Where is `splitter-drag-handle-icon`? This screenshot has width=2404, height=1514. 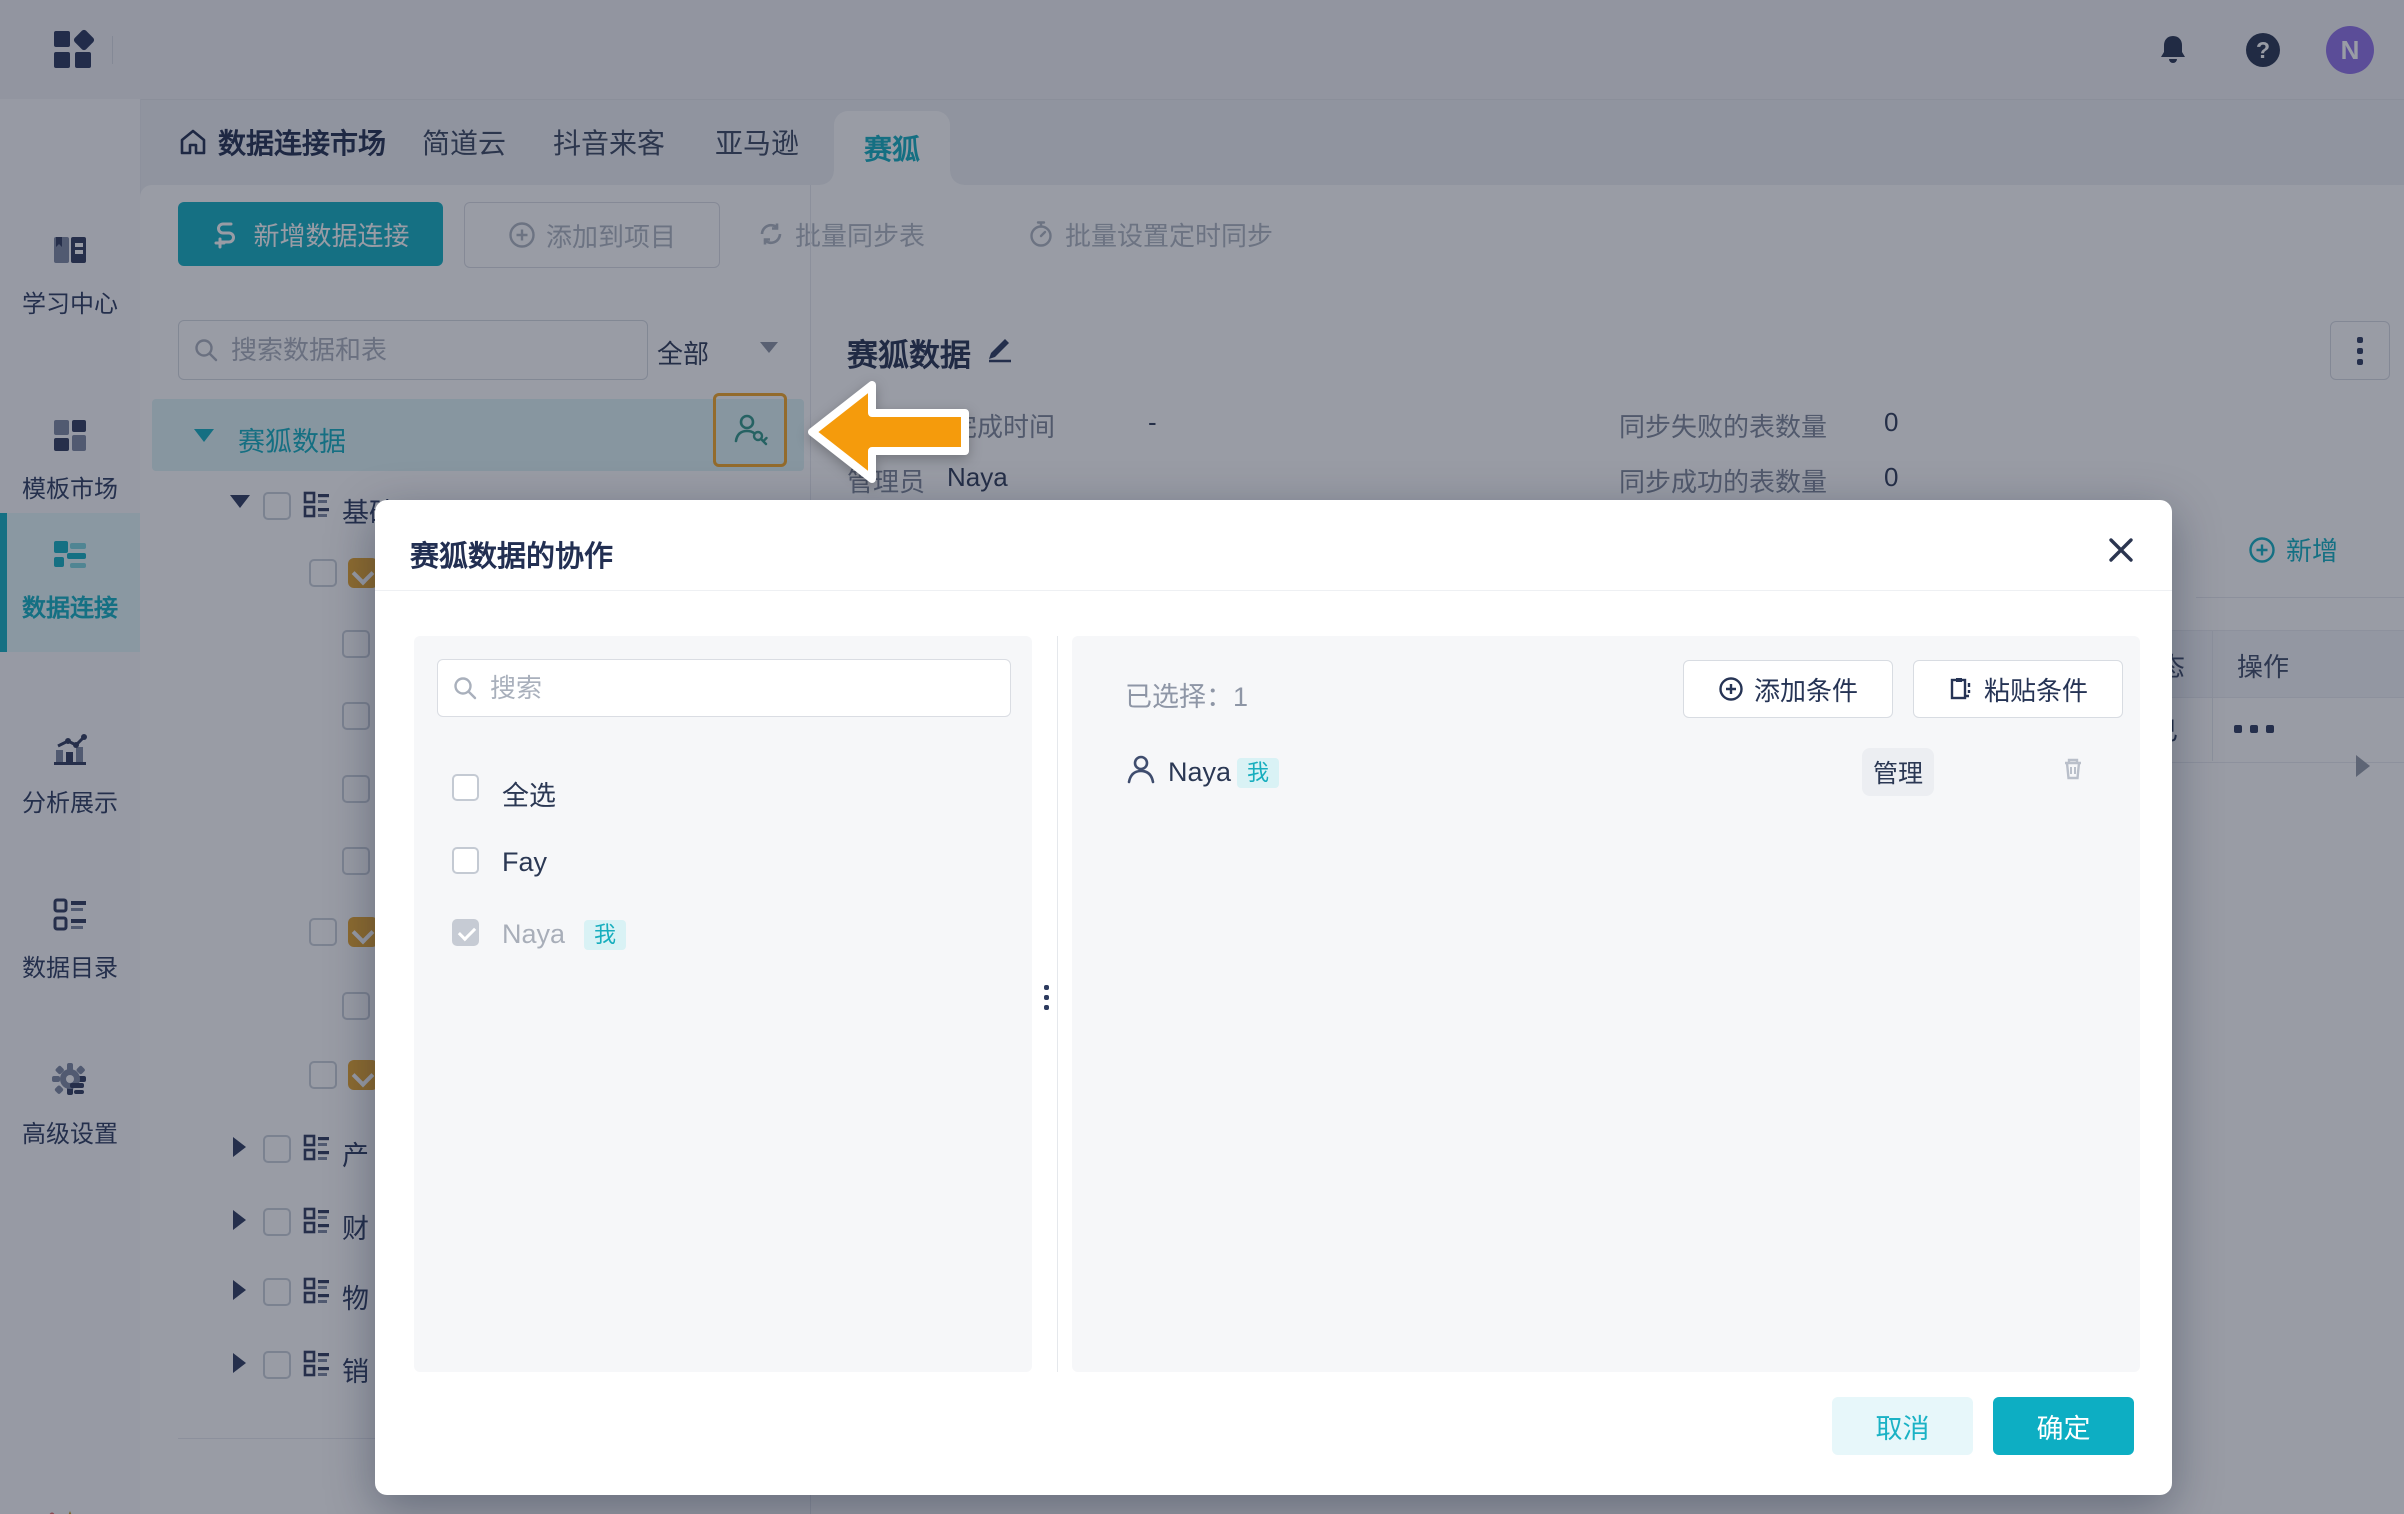
splitter-drag-handle-icon is located at coordinates (1046, 997).